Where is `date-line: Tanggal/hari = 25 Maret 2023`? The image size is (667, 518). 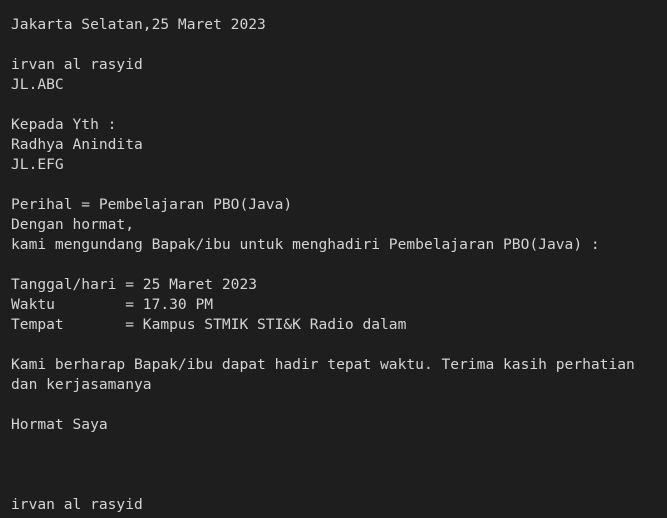
date-line: Tanggal/hari = 25 Maret 2023 is located at coordinates (134, 284).